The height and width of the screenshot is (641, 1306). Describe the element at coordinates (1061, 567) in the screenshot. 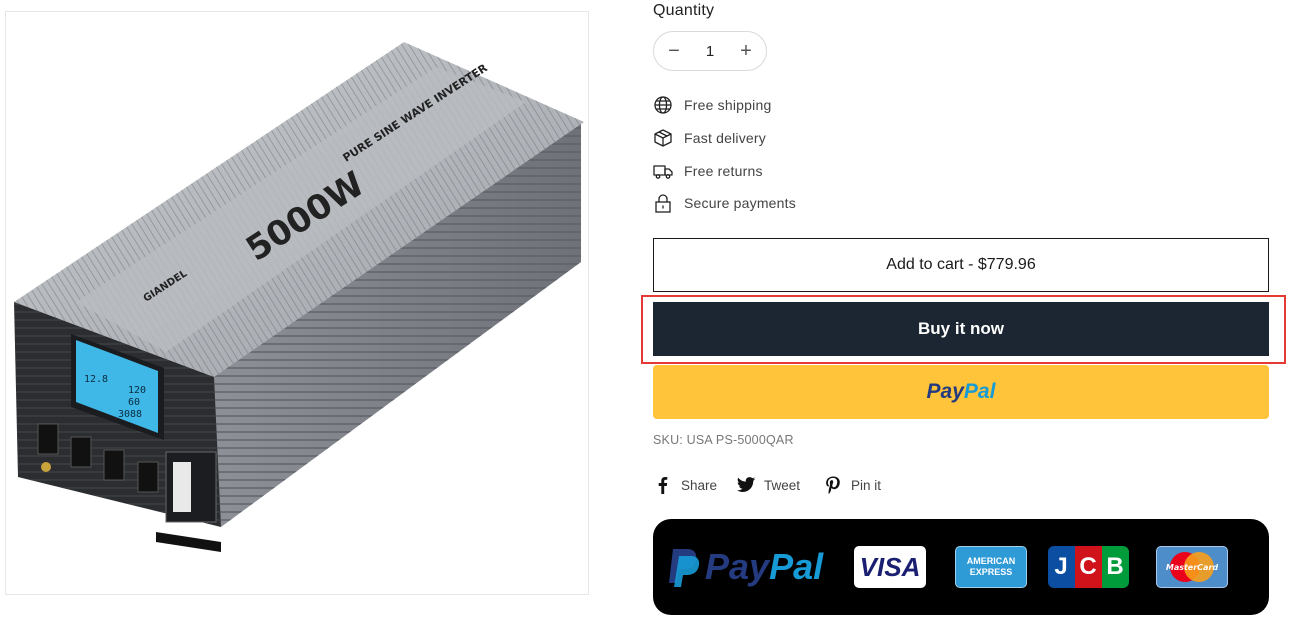

I see `jcb-letter-j: J` at that location.